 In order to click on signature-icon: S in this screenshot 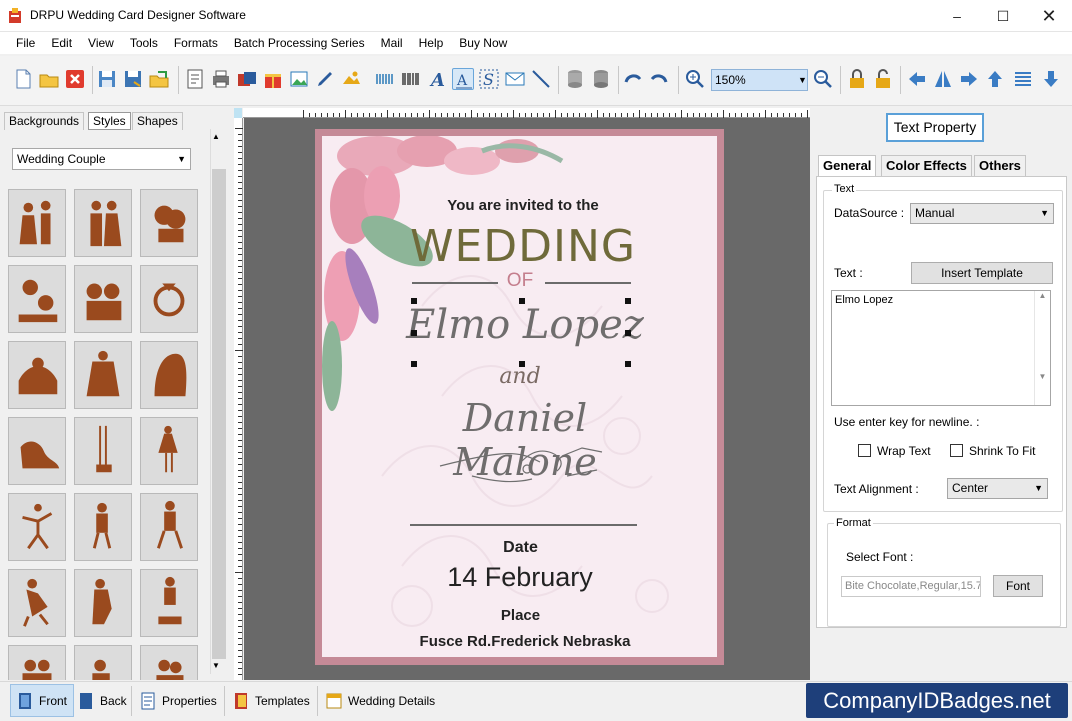, I will do `click(489, 79)`.